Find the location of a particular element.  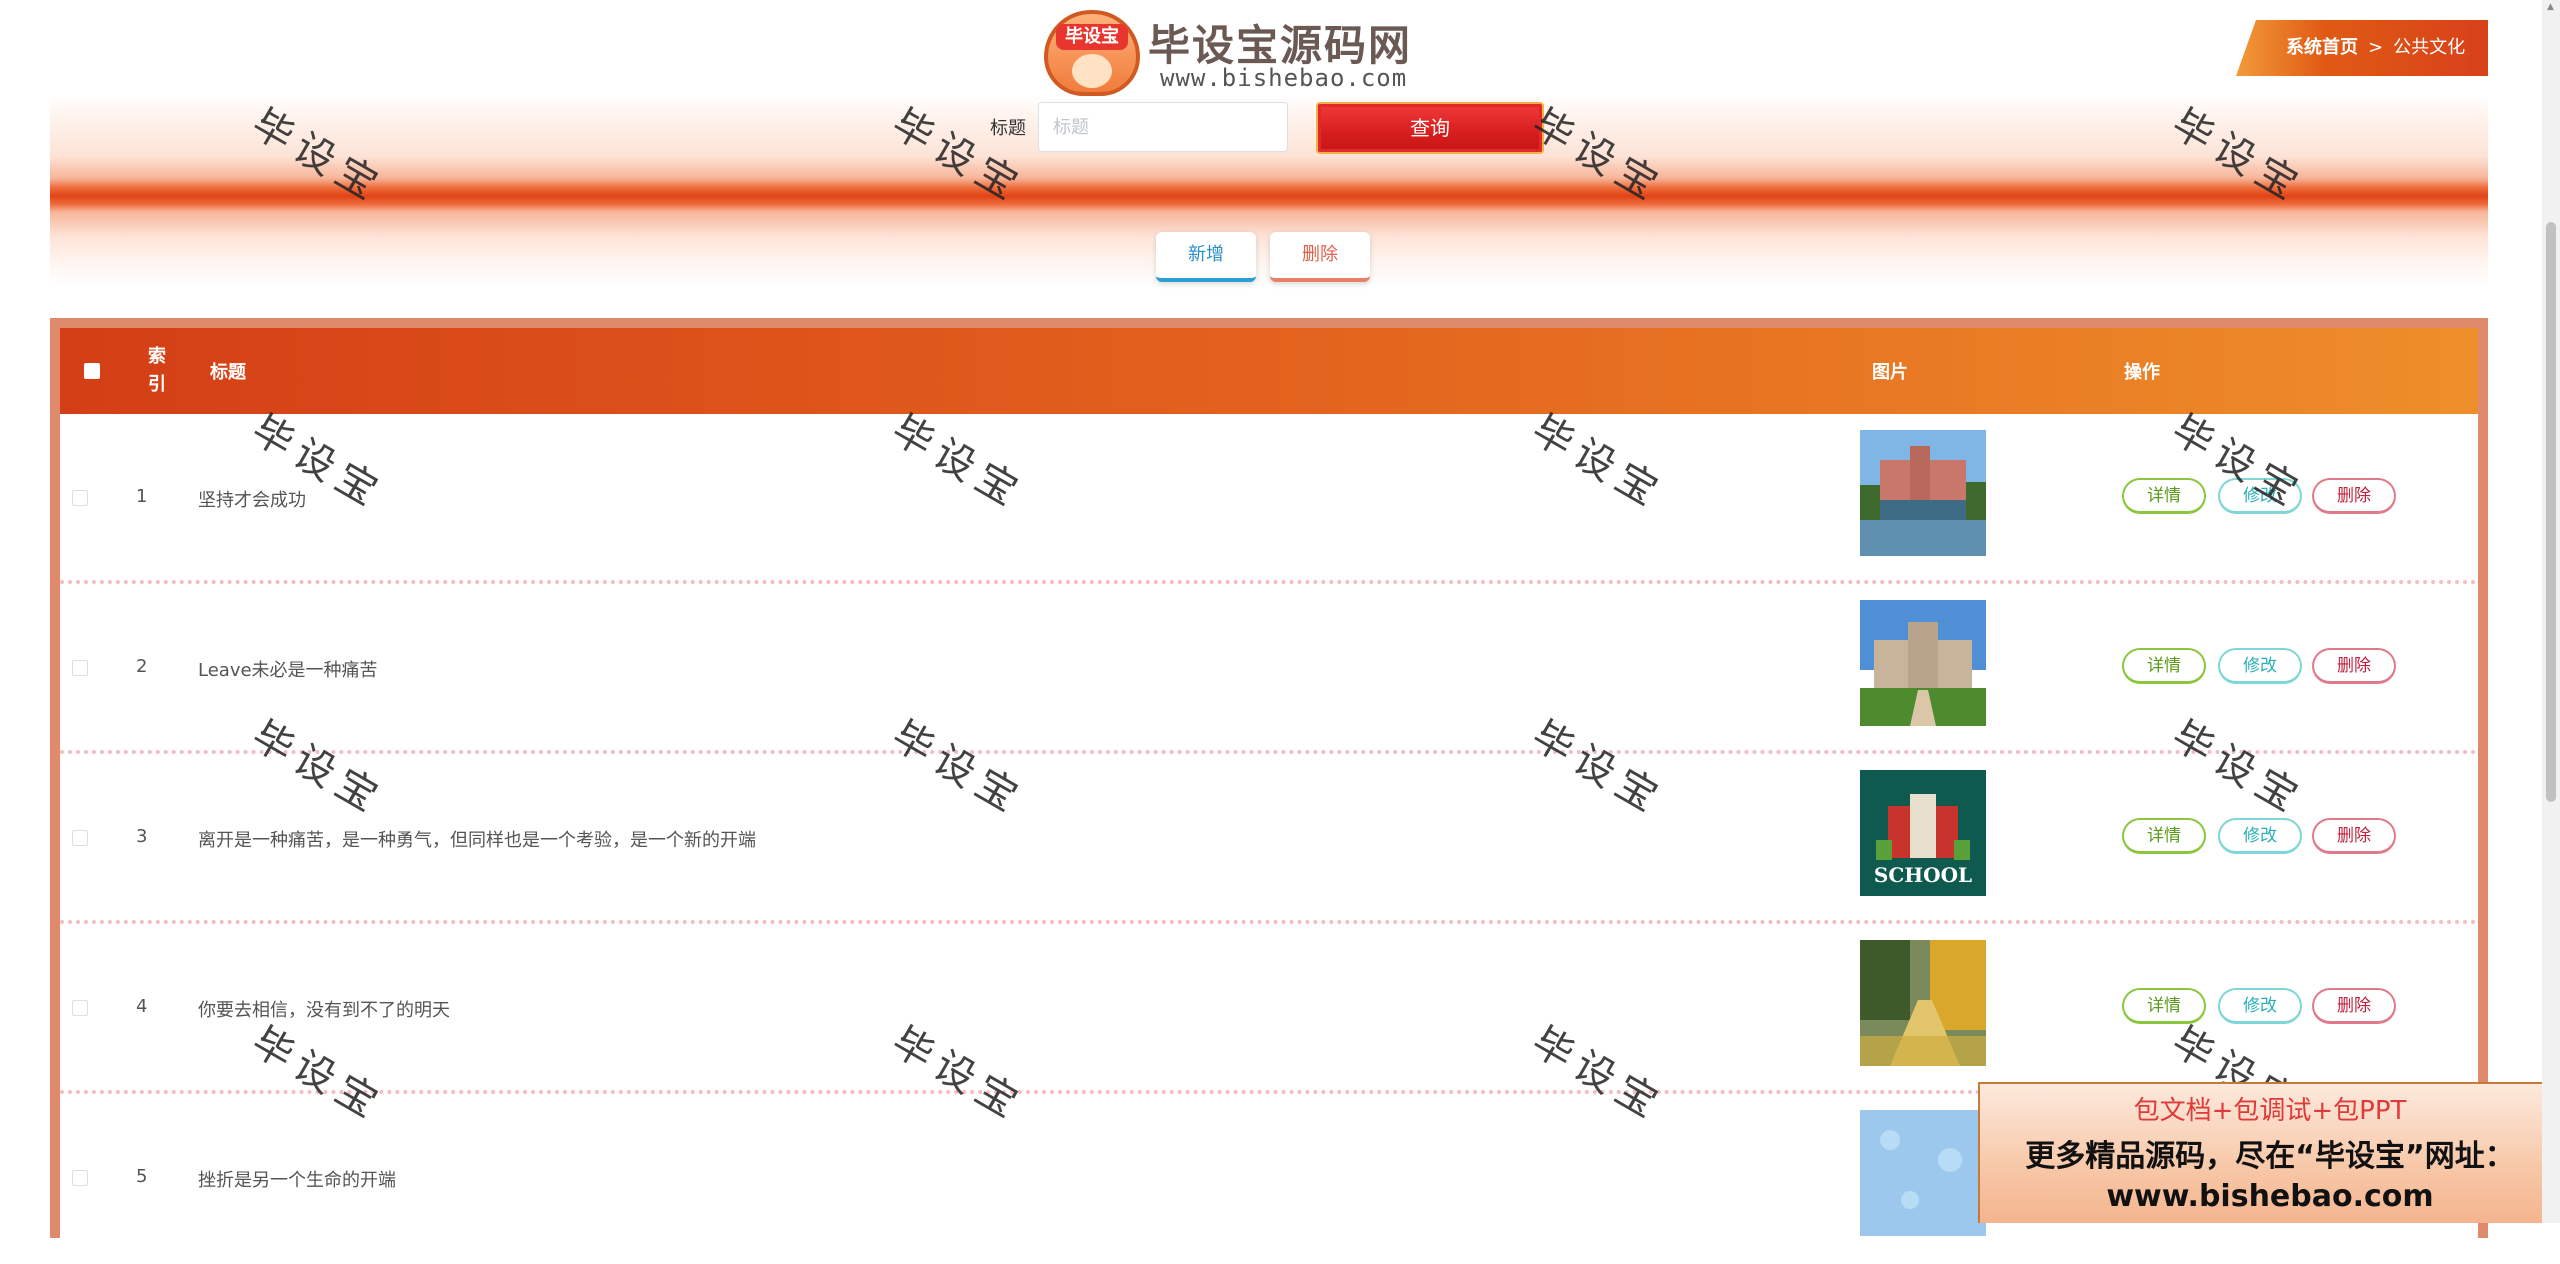

row-title: 离开是一种痛苦，是一种勇气，但同样也是一个考验，是一个新的开端 is located at coordinates (477, 840).